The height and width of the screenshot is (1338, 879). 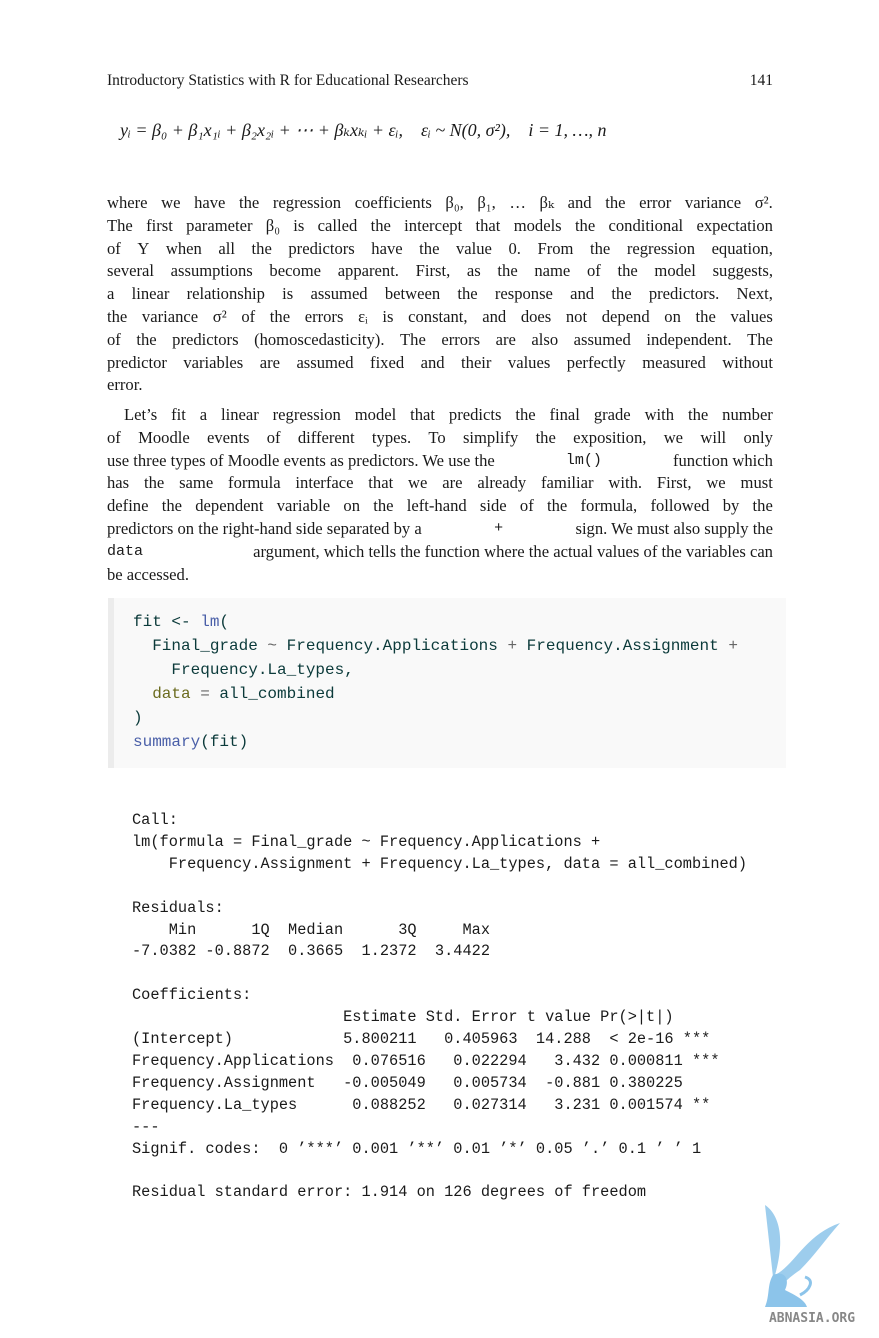 I want to click on word: already, so click(x=502, y=483).